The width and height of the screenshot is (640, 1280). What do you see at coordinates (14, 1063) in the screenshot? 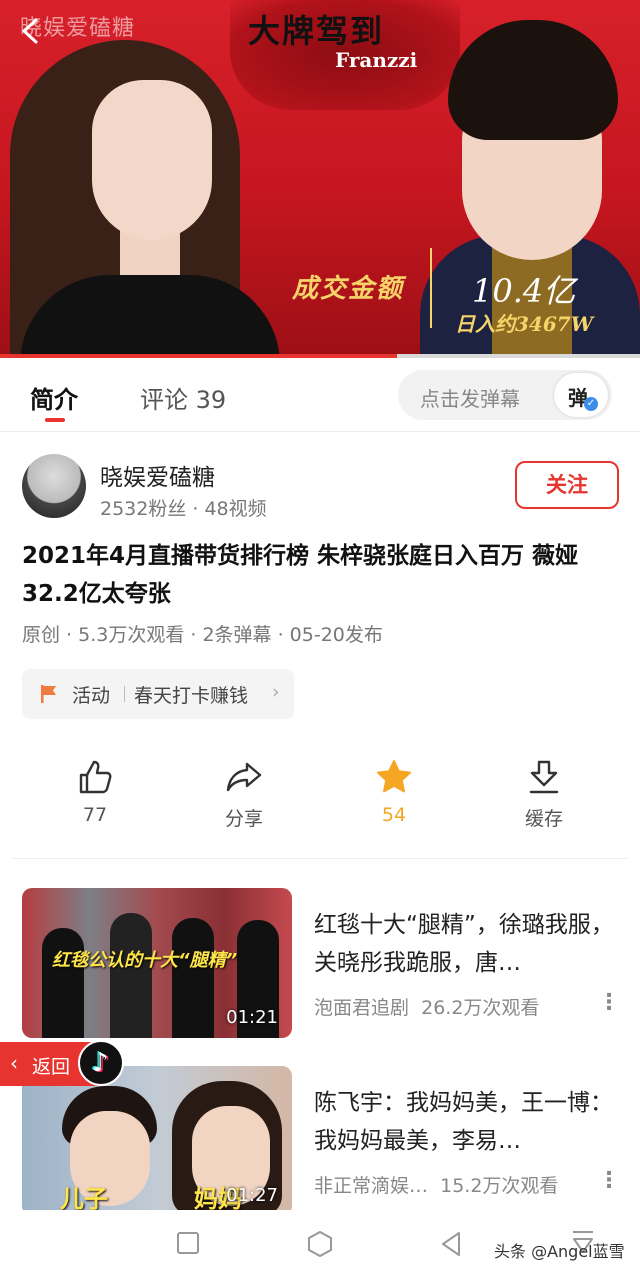
I see `chevron-left-icon: ‹` at bounding box center [14, 1063].